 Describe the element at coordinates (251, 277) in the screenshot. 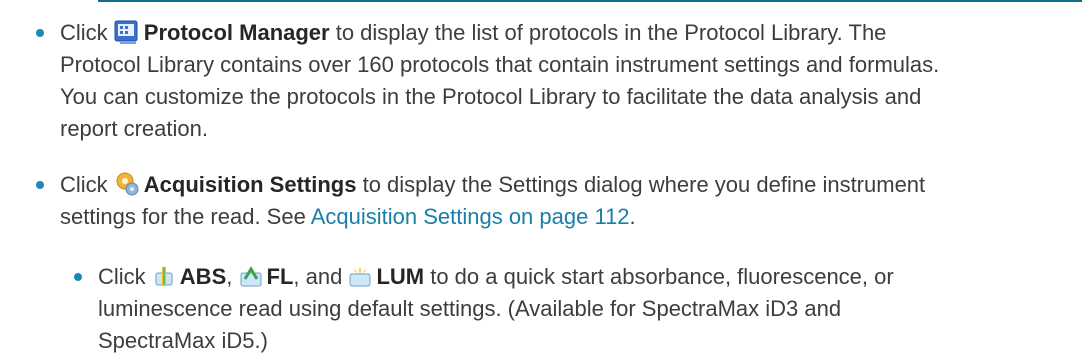

I see `fl-read-icon` at that location.